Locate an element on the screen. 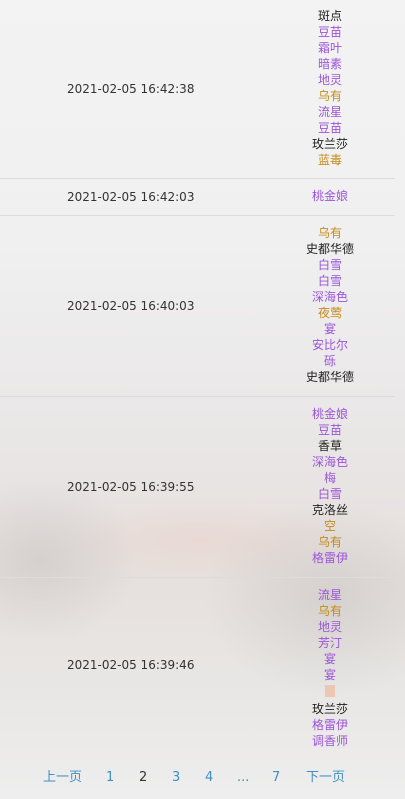 Image resolution: width=405 pixels, height=799 pixels. record-timestamp: 2021-02-05 16:39:46 is located at coordinates (131, 665).